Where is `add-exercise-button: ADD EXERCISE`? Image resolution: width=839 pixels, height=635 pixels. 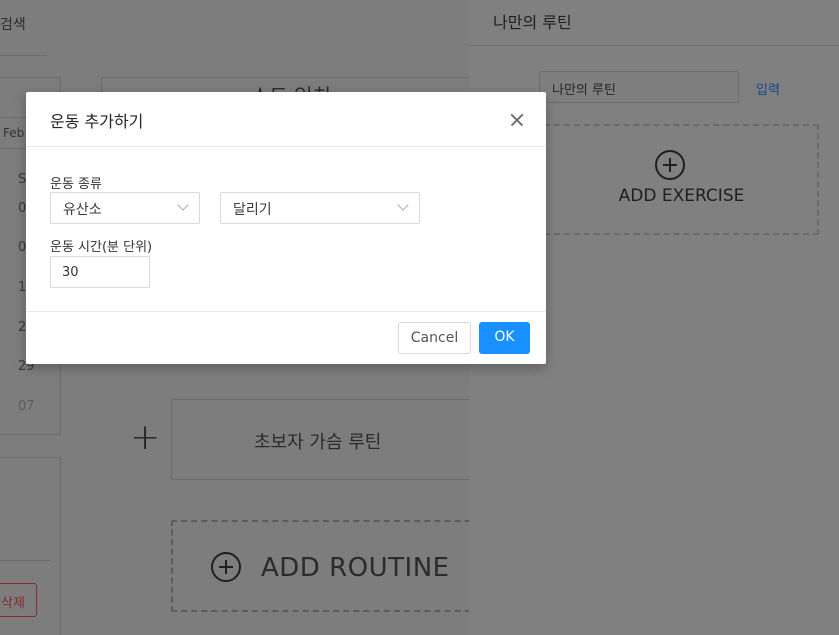
add-exercise-button: ADD EXERCISE is located at coordinates (681, 179).